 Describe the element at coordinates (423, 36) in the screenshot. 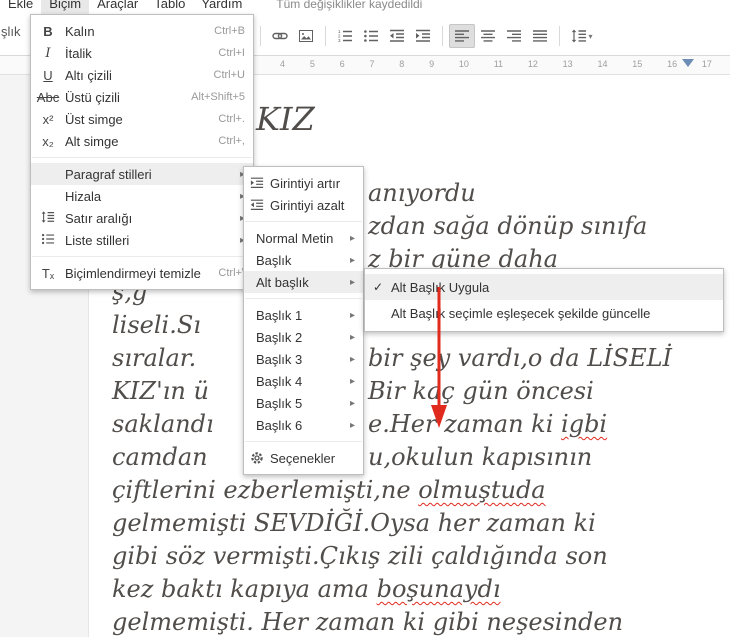

I see `indent-increase-button` at that location.